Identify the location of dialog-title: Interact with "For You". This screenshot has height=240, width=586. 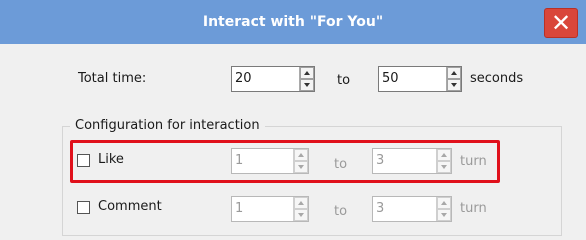
(293, 22).